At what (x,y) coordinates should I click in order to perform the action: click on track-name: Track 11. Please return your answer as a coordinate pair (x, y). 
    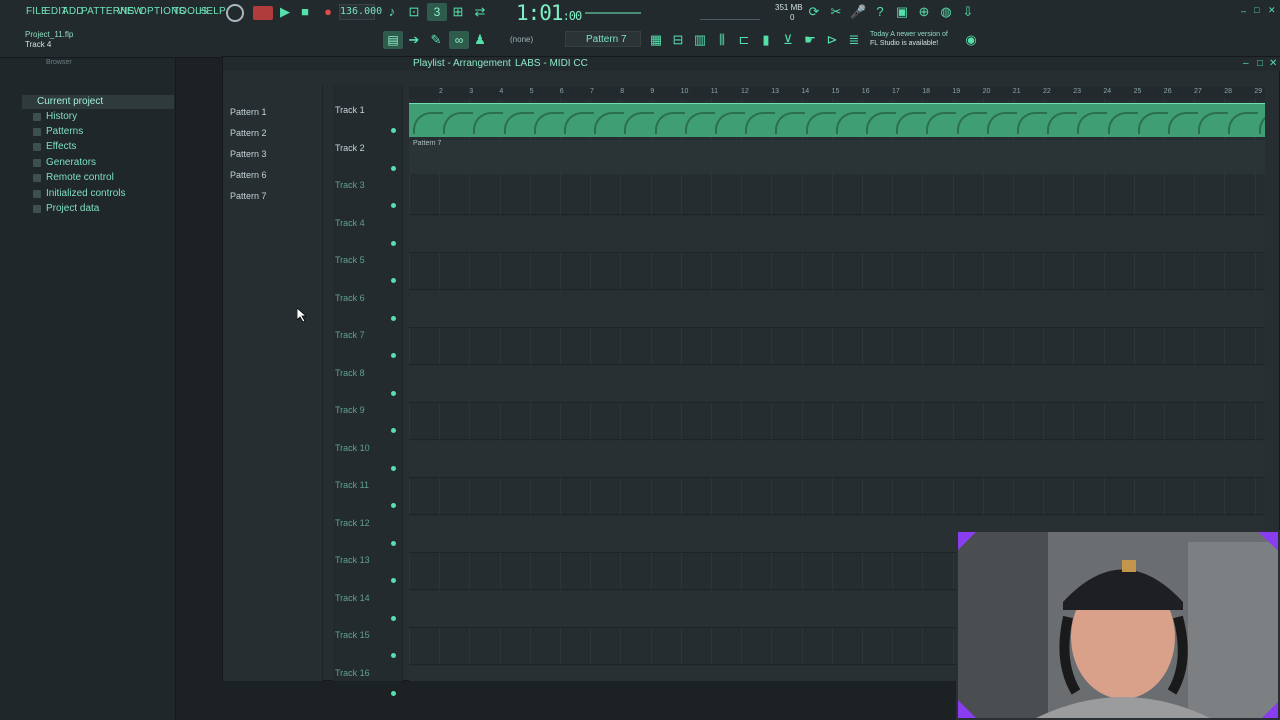
    Looking at the image, I should click on (352, 485).